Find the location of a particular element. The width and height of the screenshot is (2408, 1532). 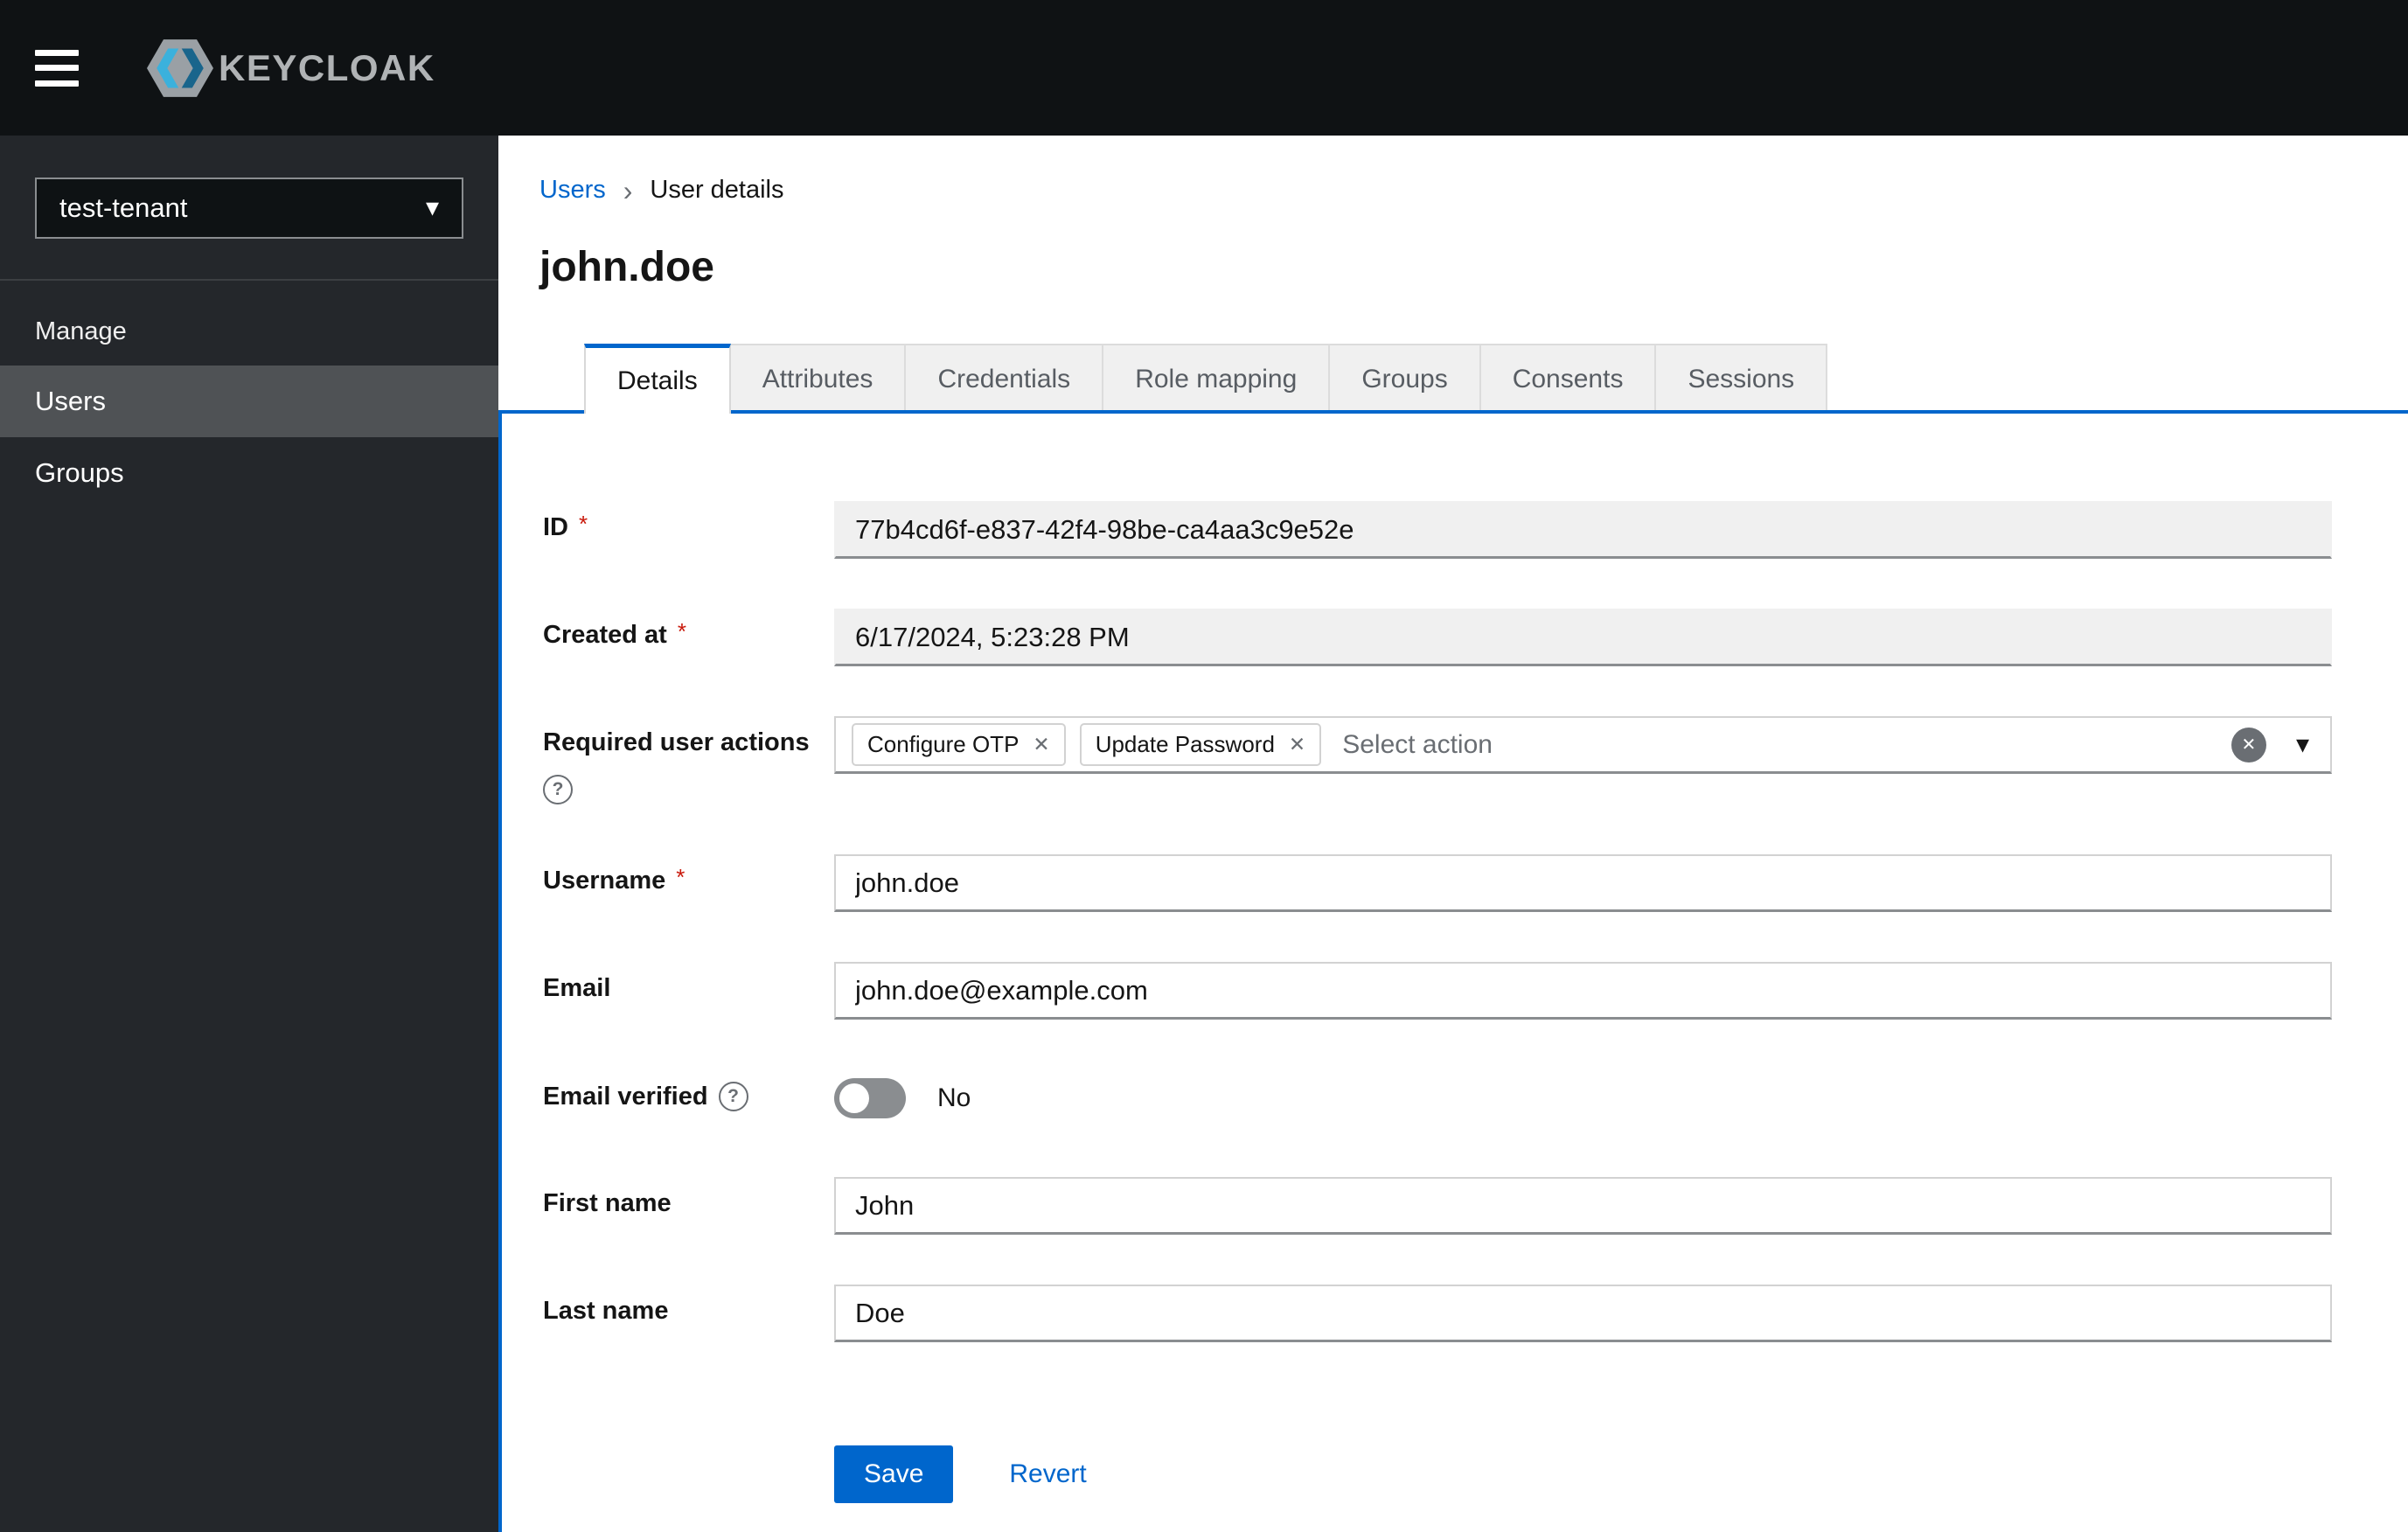

sidebar-nav: Manage Users Groups is located at coordinates (249, 395).